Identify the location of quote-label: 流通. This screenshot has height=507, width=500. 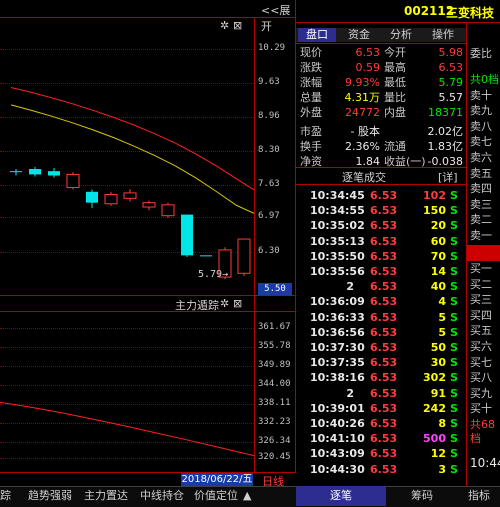
(395, 146).